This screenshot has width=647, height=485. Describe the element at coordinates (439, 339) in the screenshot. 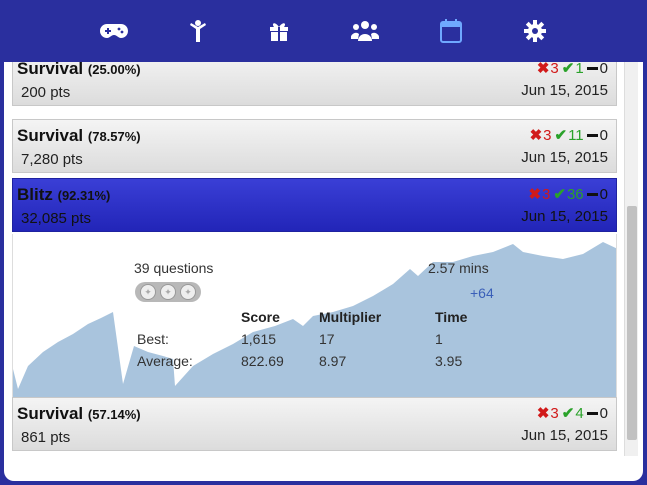

I see `best-time: 1` at that location.